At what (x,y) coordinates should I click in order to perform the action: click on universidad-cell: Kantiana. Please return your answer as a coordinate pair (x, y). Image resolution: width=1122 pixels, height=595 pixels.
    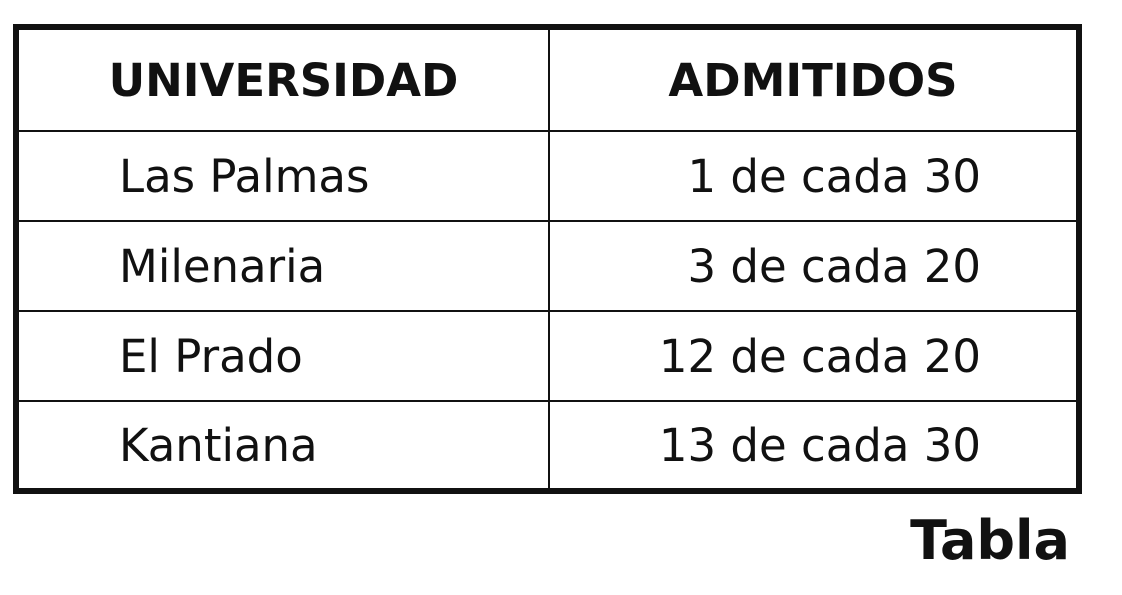
    Looking at the image, I should click on (282, 446).